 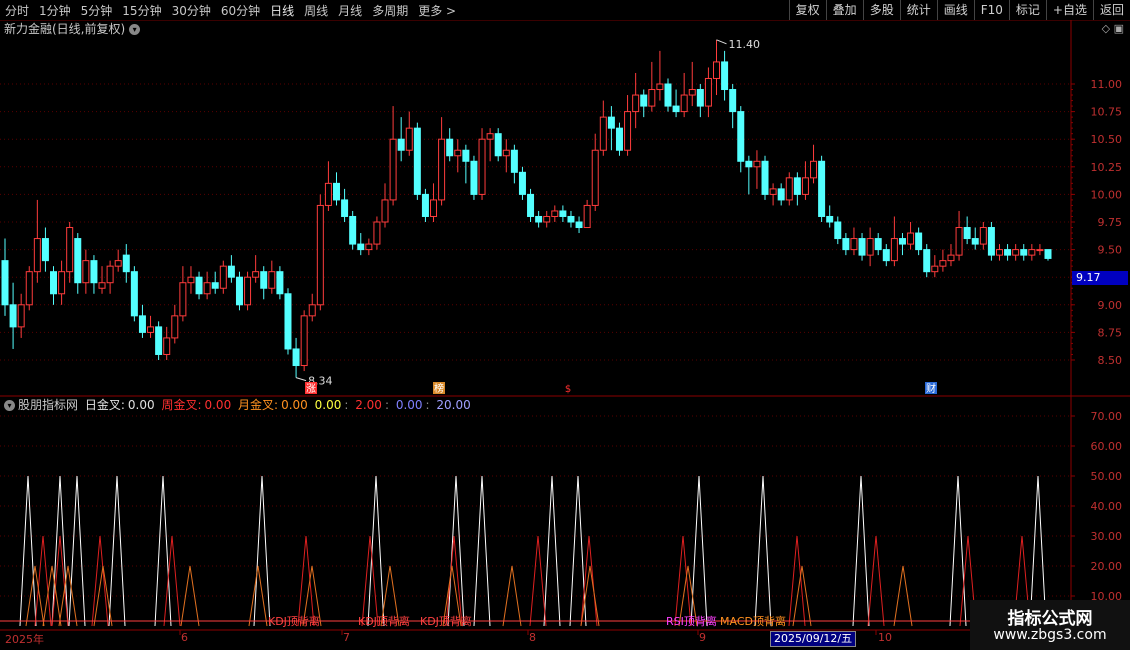 What do you see at coordinates (1107, 84) in the screenshot?
I see `price-tick-label: 11.00` at bounding box center [1107, 84].